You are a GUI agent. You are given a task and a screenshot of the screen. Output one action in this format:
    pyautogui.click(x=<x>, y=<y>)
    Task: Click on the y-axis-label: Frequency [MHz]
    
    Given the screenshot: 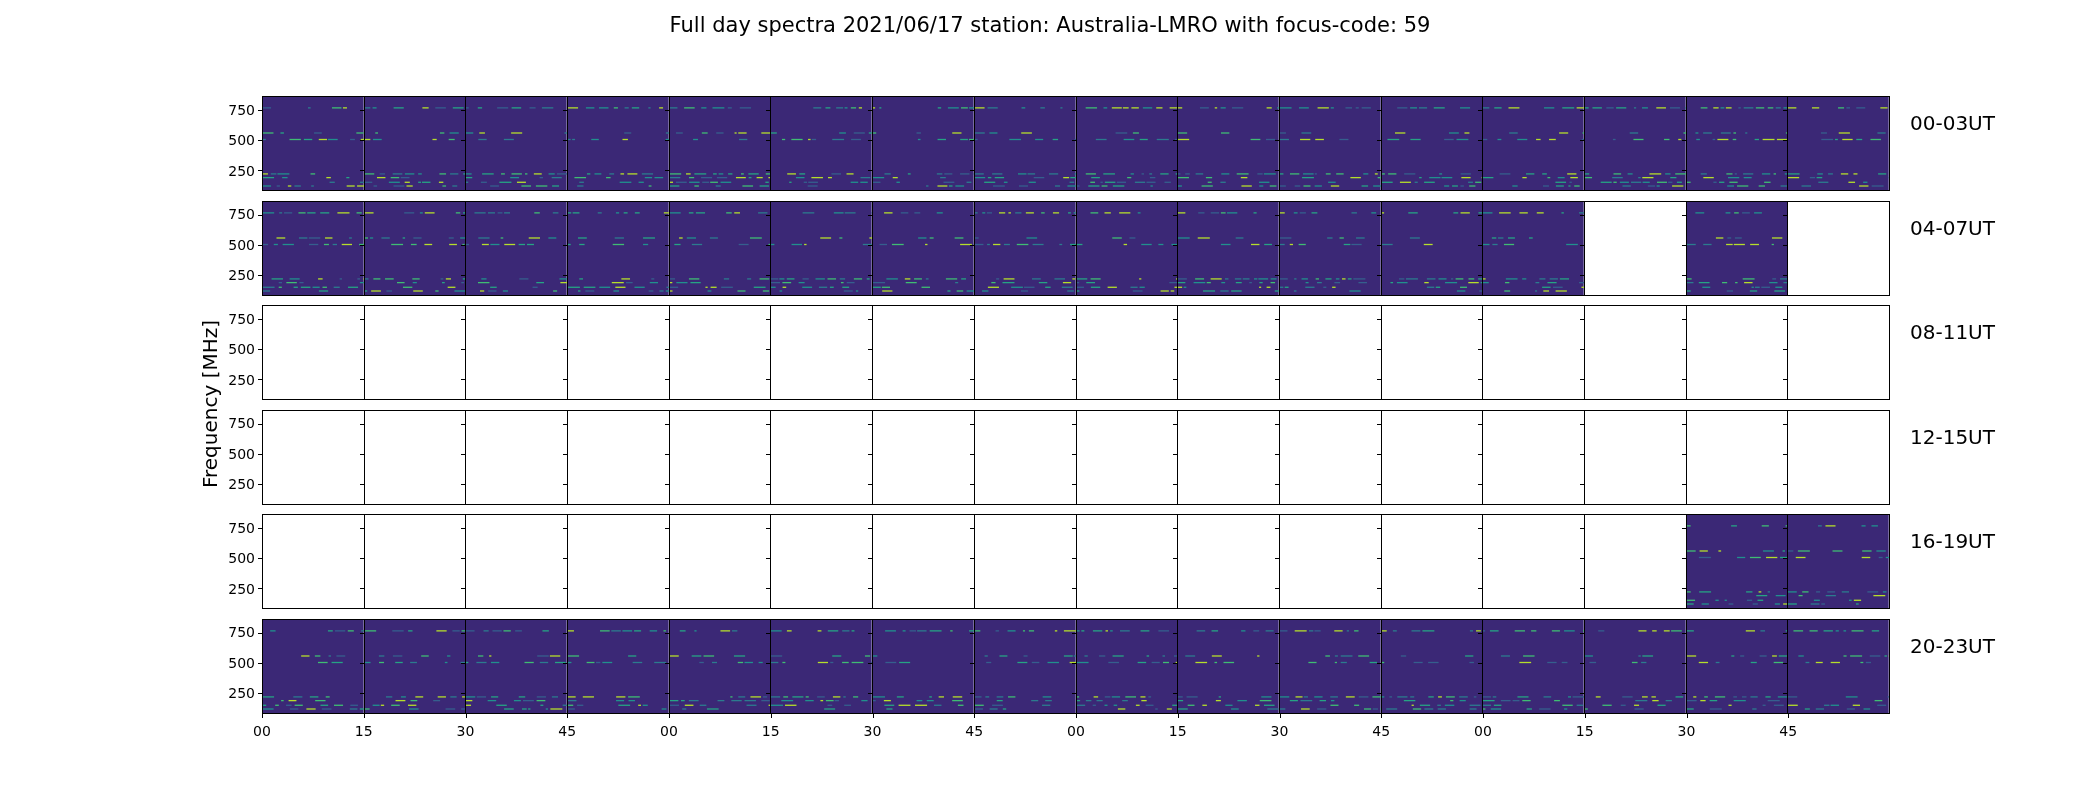 What is the action you would take?
    pyautogui.click(x=210, y=403)
    